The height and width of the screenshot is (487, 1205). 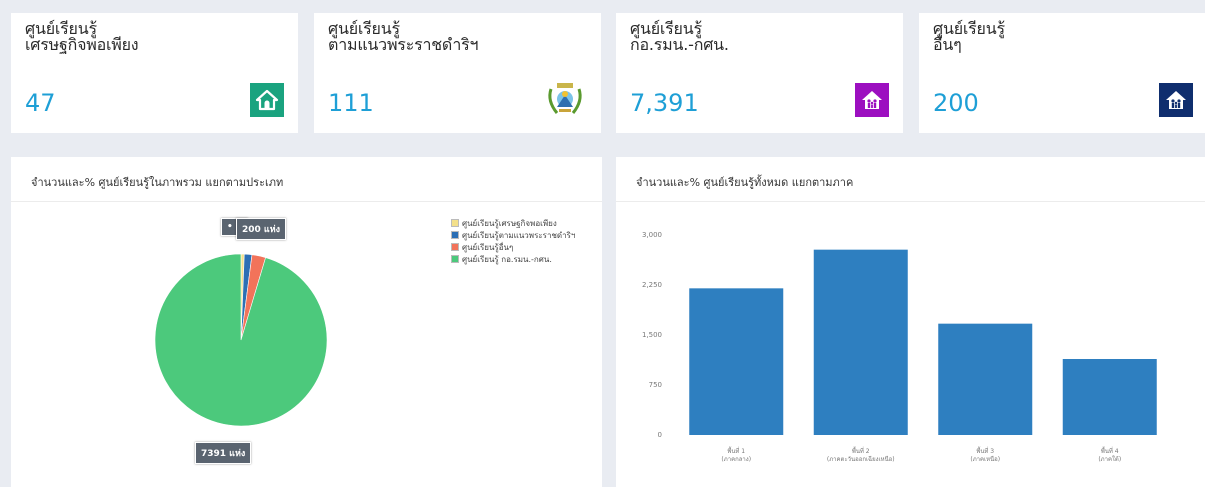 I want to click on legend-item: ศูนย์เรียนรู้เศรษฐกิจพอเพียง, so click(x=513, y=223).